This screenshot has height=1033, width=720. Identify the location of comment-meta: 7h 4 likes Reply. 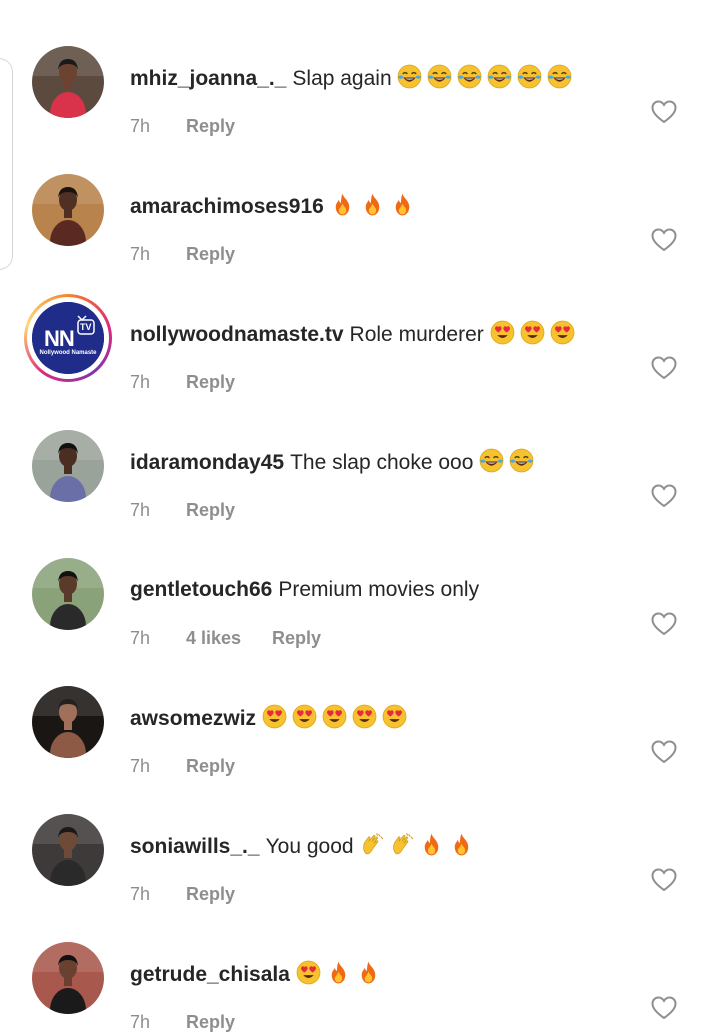
(225, 638).